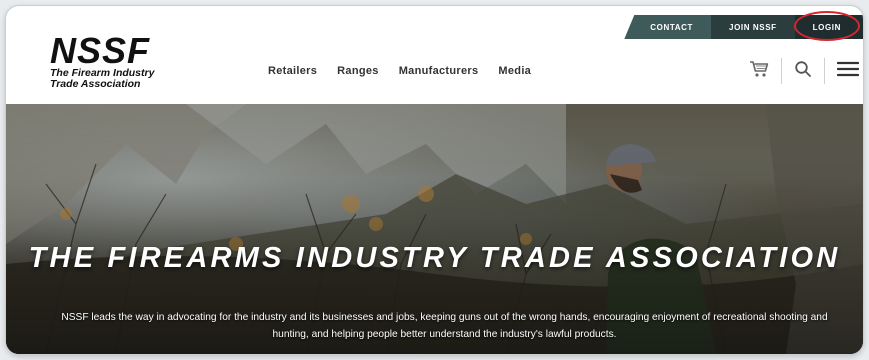  What do you see at coordinates (753, 27) in the screenshot?
I see `join-nssf-link: JOIN NSSF` at bounding box center [753, 27].